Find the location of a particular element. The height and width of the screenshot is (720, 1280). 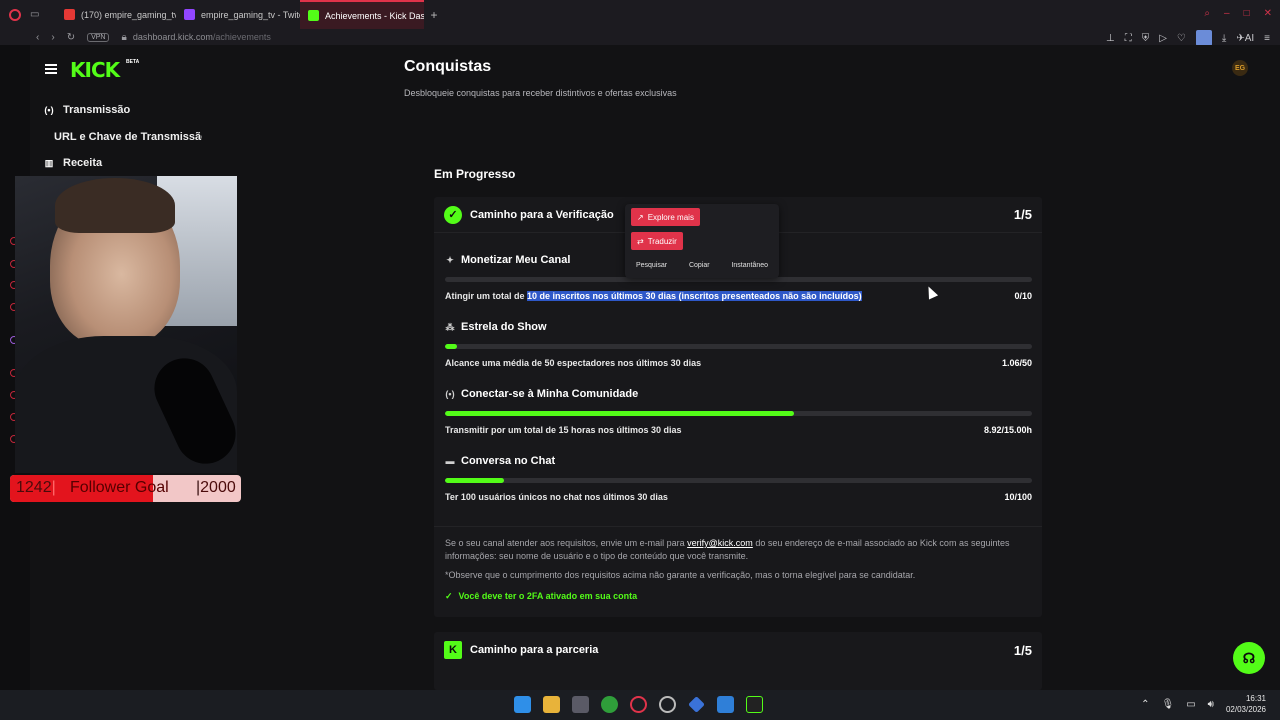

browser-toolbar: ⊥ ⛶ ⛨ ▷ ♡ ⤓ ✈AI ≡ is located at coordinates (1188, 38).